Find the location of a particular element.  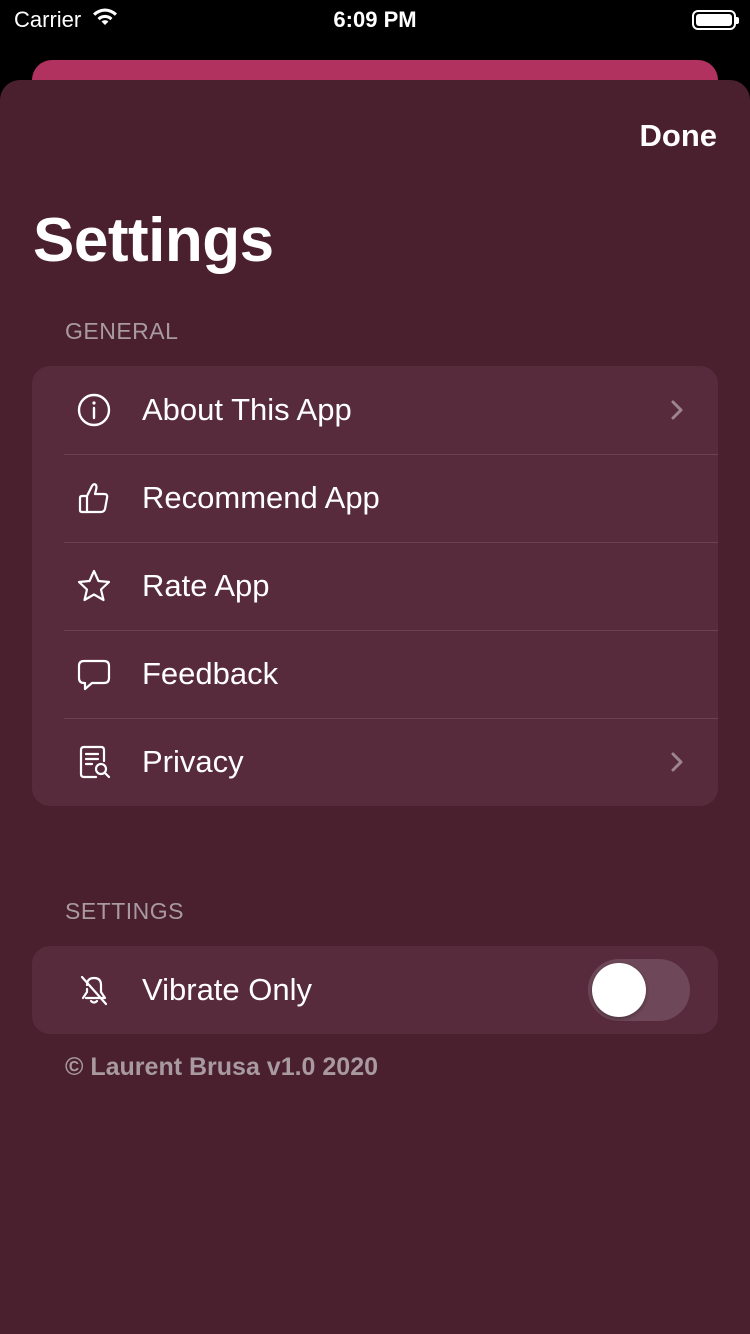

status-bar: Carrier 6:09 PM is located at coordinates (375, 20).